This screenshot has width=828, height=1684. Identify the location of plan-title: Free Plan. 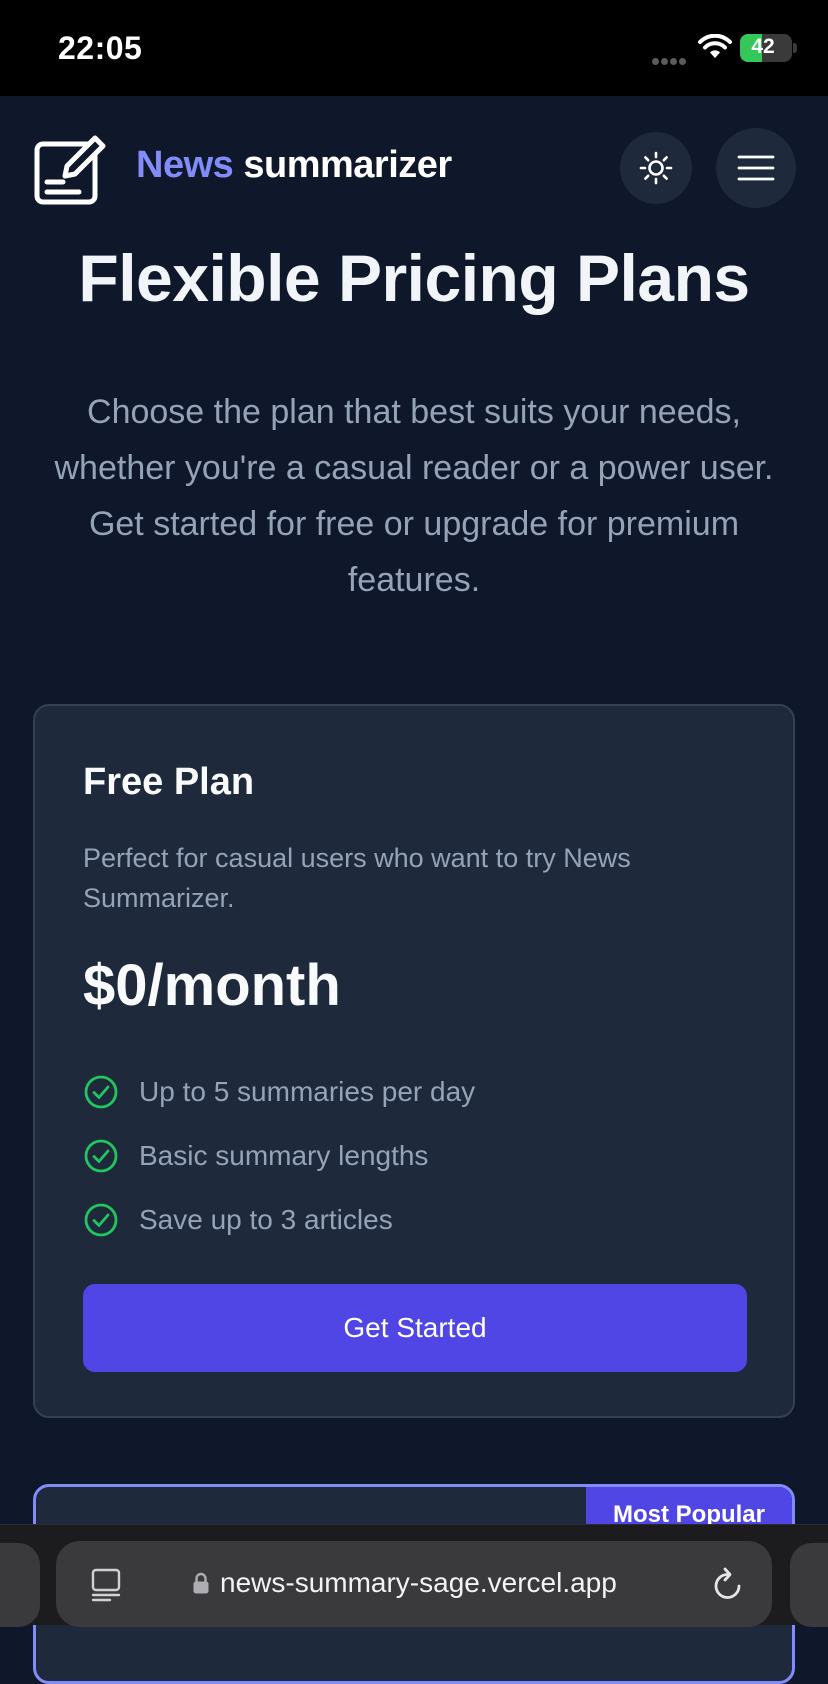
(169, 782).